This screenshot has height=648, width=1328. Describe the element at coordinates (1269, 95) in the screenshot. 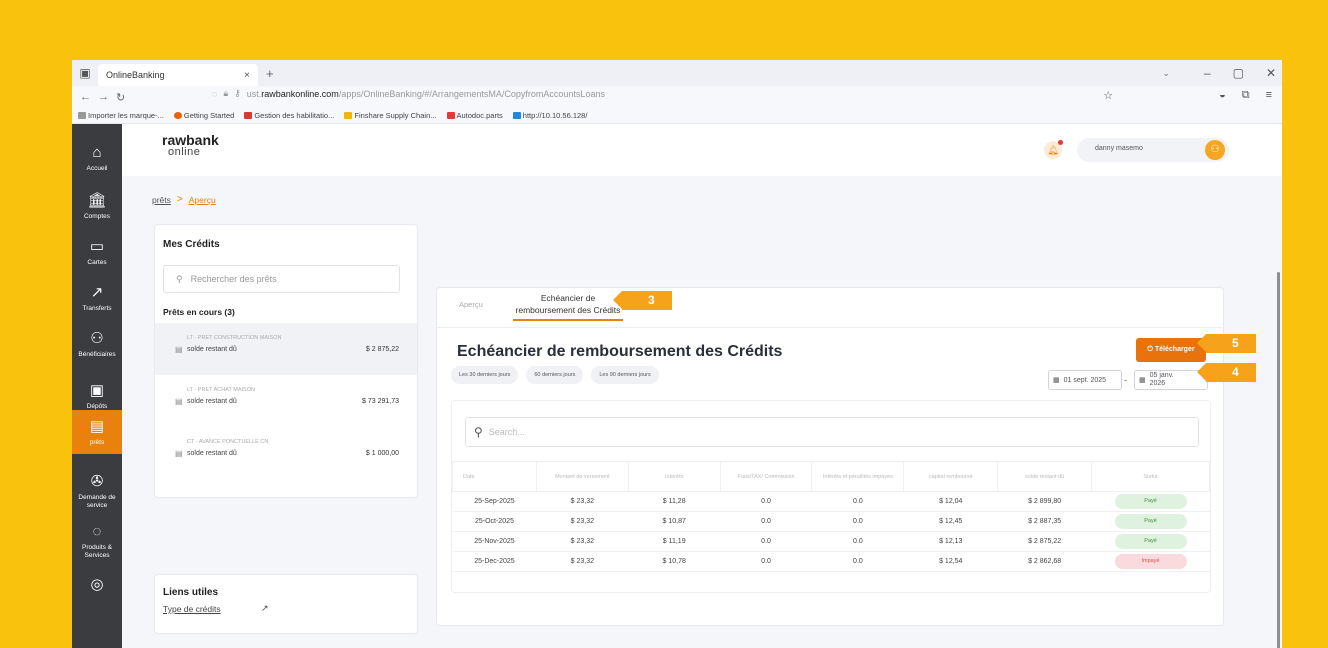

I see `menu-icon: ≡` at that location.